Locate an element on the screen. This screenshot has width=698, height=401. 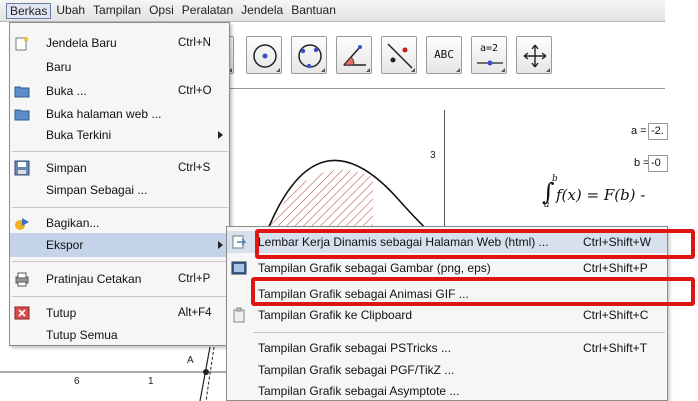
image-export-icon is located at coordinates (239, 268).